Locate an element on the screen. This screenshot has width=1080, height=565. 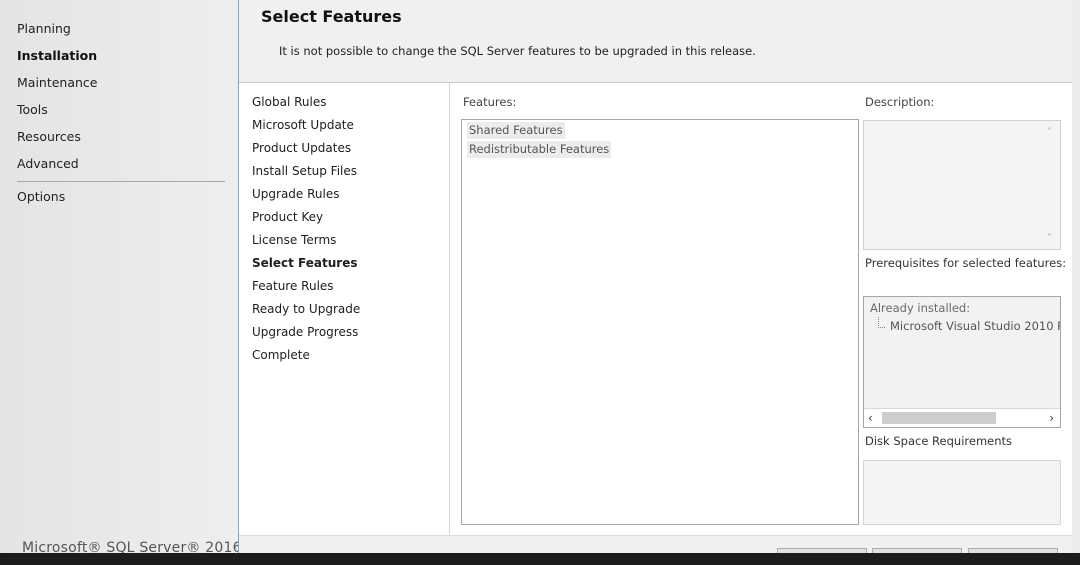
step-microsoft-update: Microsoft Update is located at coordinates (303, 125).